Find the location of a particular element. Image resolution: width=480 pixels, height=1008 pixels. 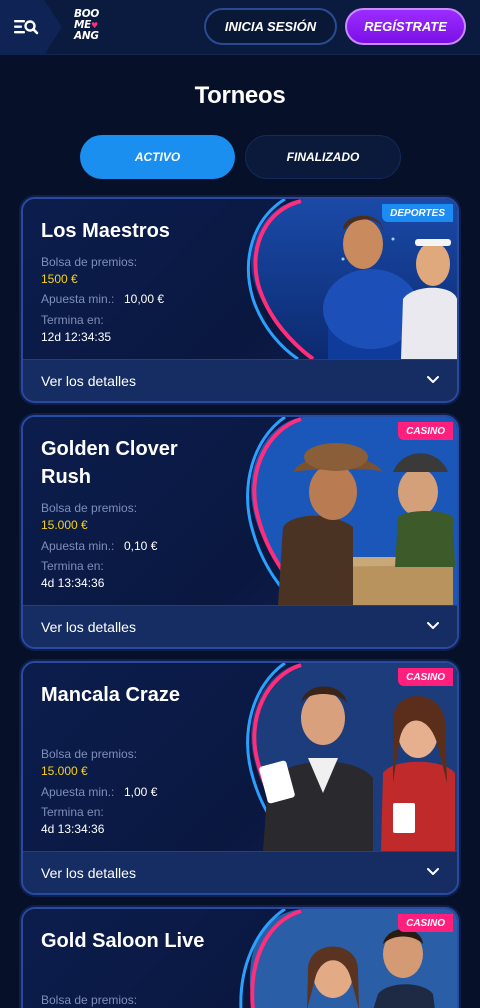

top-bar: BOO ME♥ ANG INICIA SESIÓN REGÍSTRATE is located at coordinates (240, 27).